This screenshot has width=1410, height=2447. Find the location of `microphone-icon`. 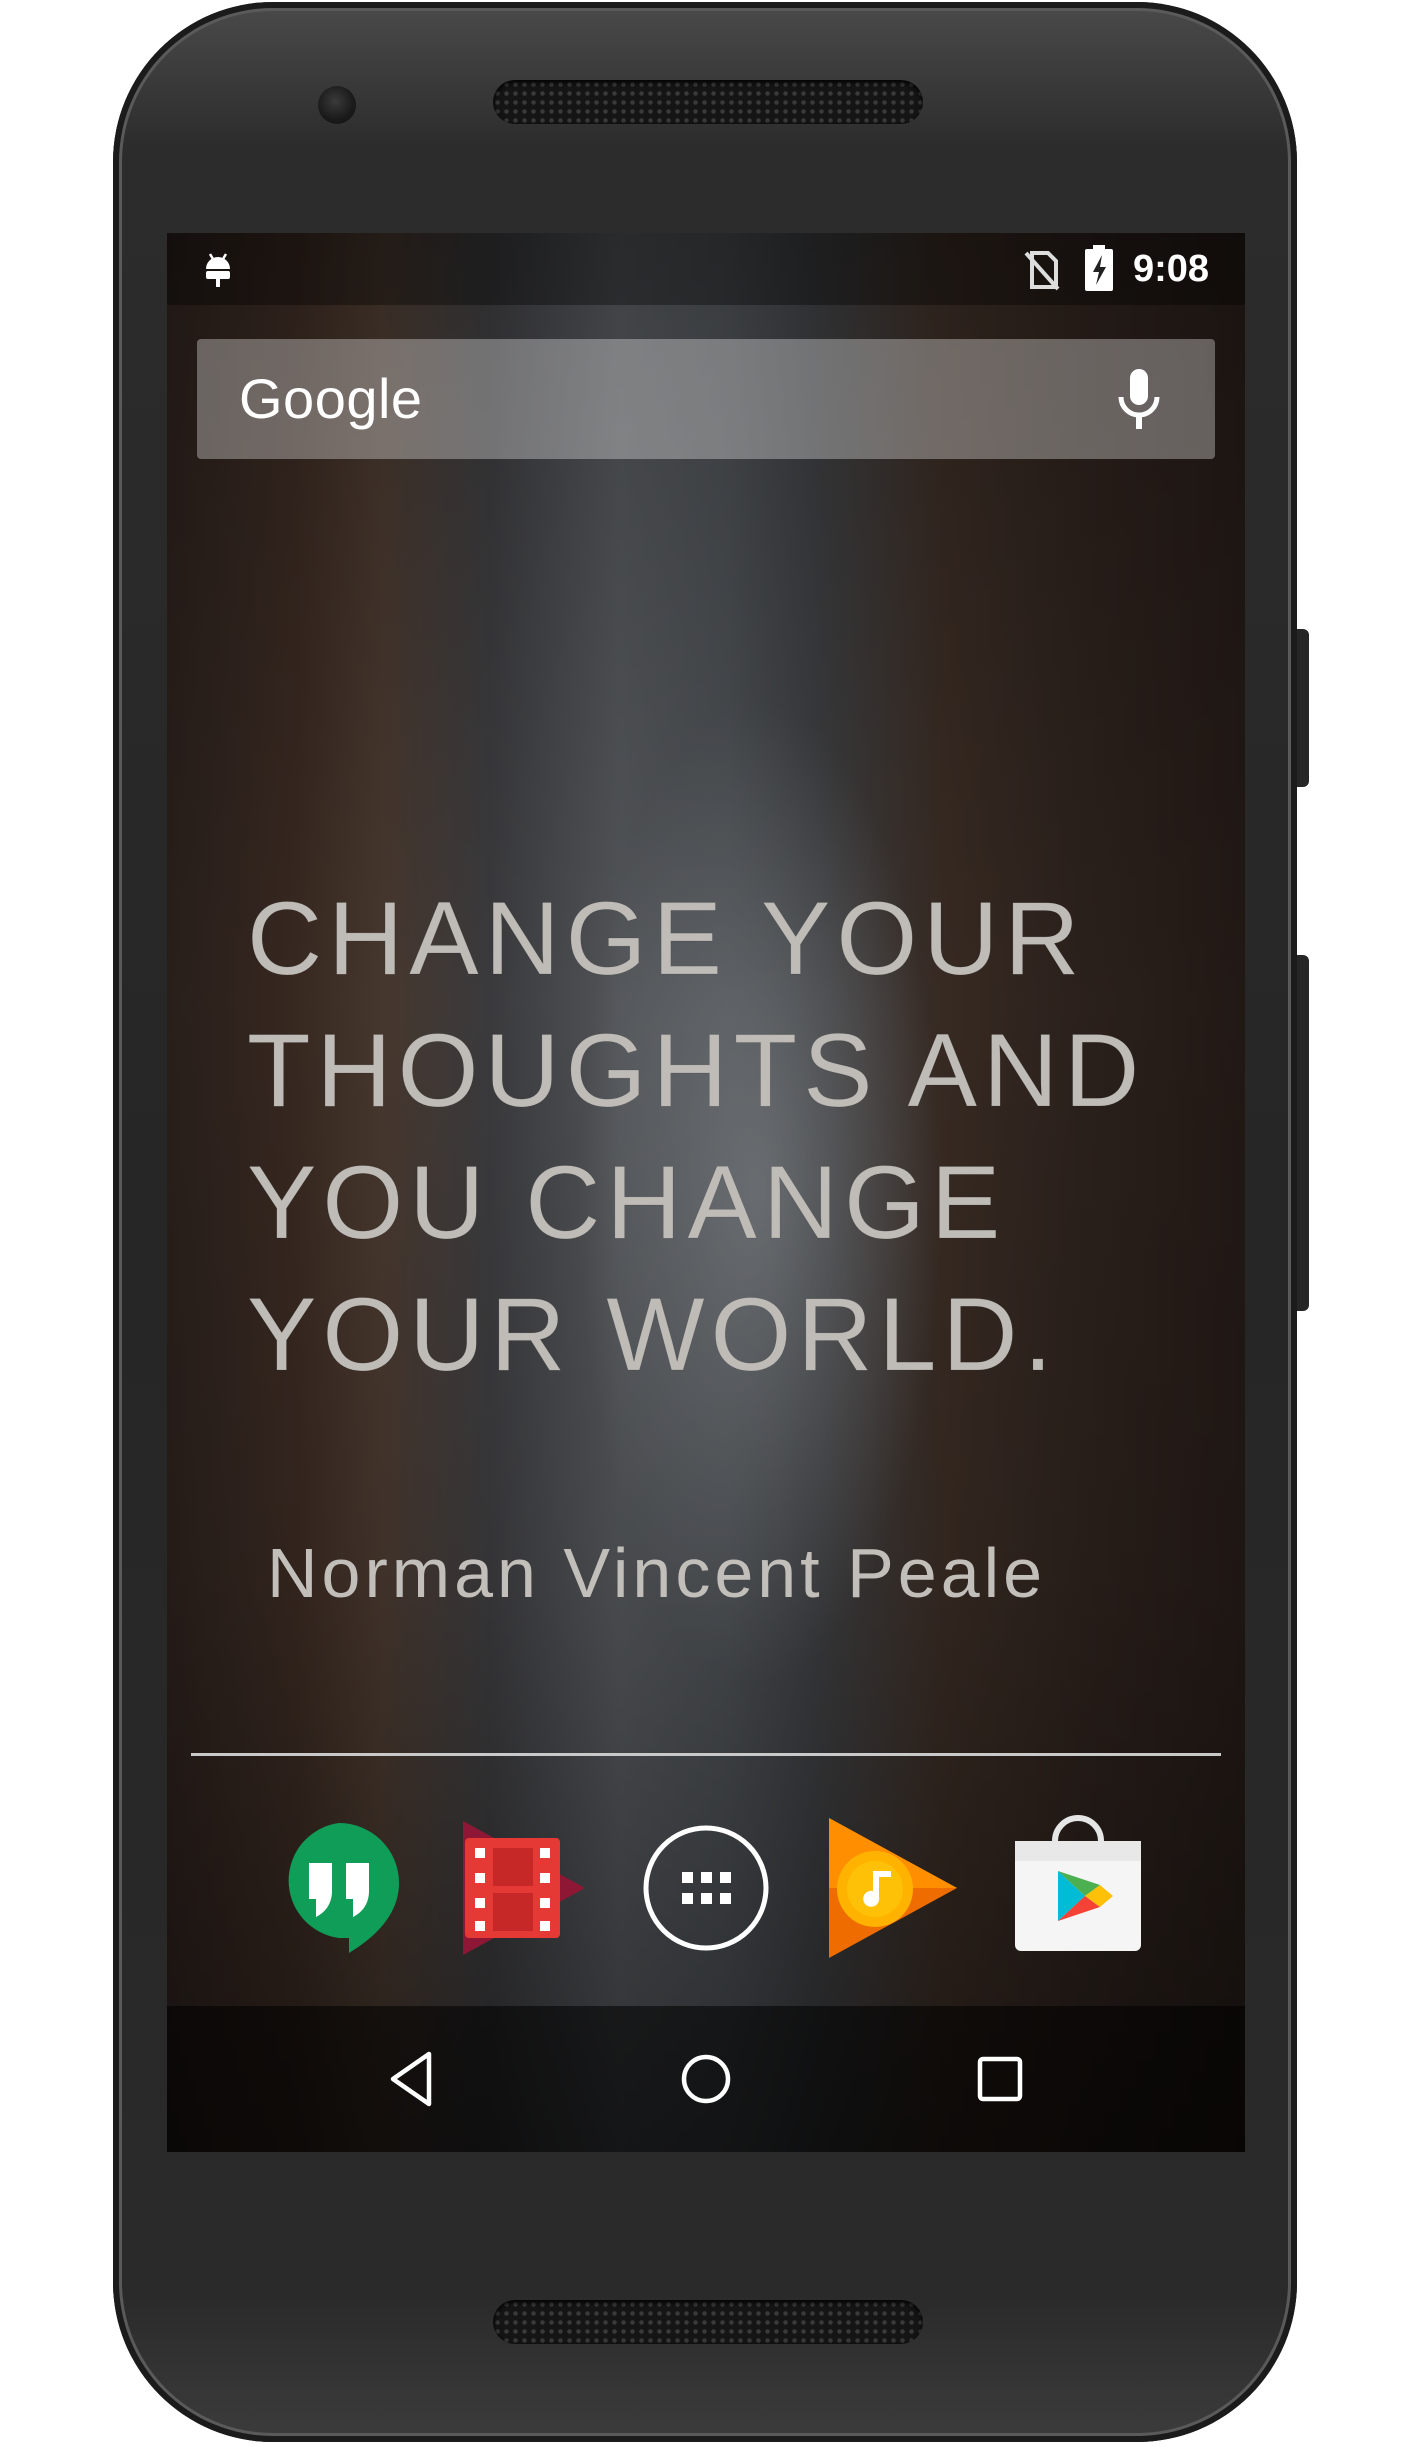

microphone-icon is located at coordinates (1139, 399).